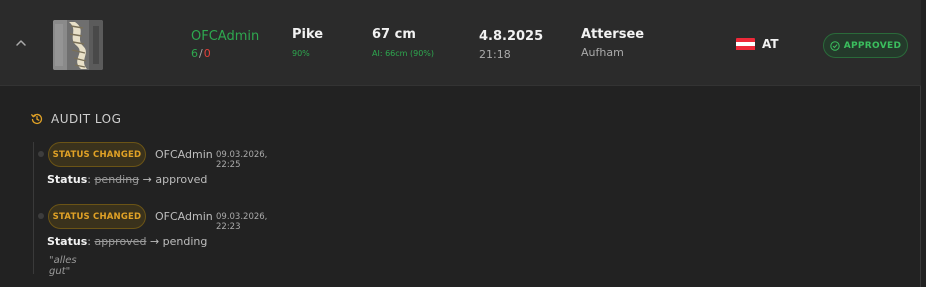 The height and width of the screenshot is (287, 926). Describe the element at coordinates (770, 44) in the screenshot. I see `country-code: AT` at that location.